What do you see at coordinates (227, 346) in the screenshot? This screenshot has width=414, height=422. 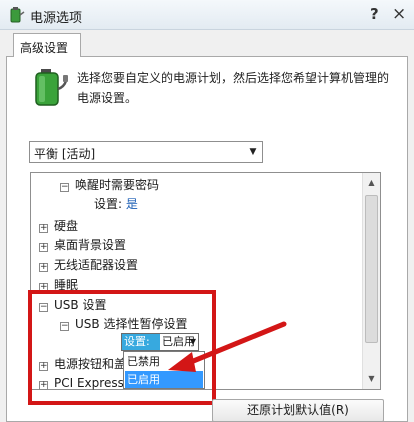 I see `annotation-arrow-icon` at bounding box center [227, 346].